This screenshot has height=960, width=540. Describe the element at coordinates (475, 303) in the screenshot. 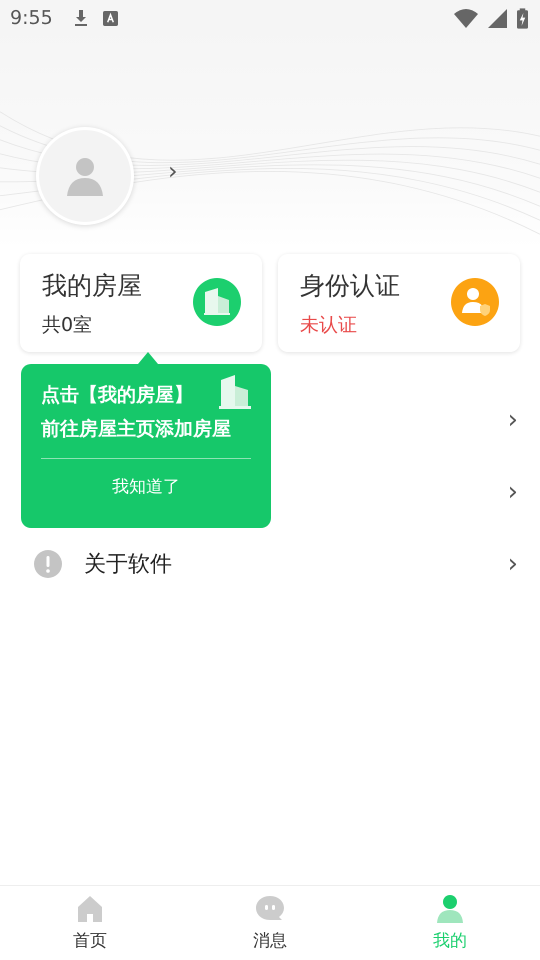

I see `user-shield-icon` at that location.